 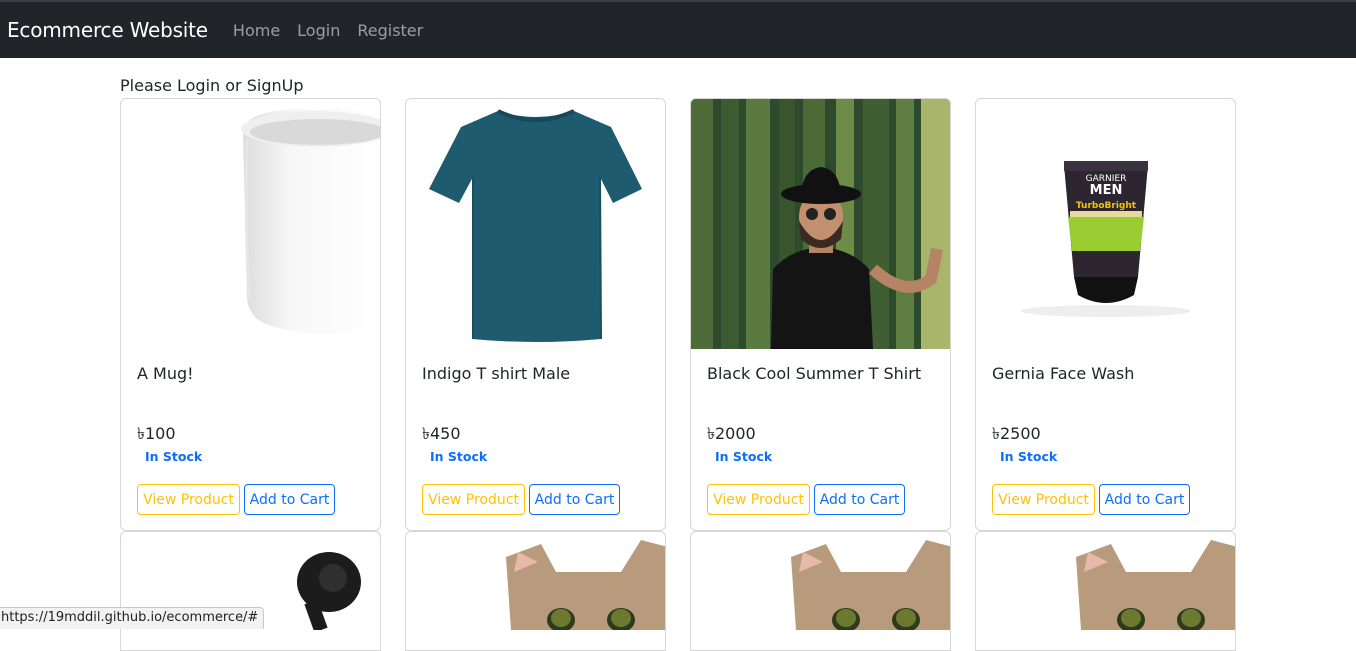 I want to click on product-price: ৳2500, so click(x=1016, y=433).